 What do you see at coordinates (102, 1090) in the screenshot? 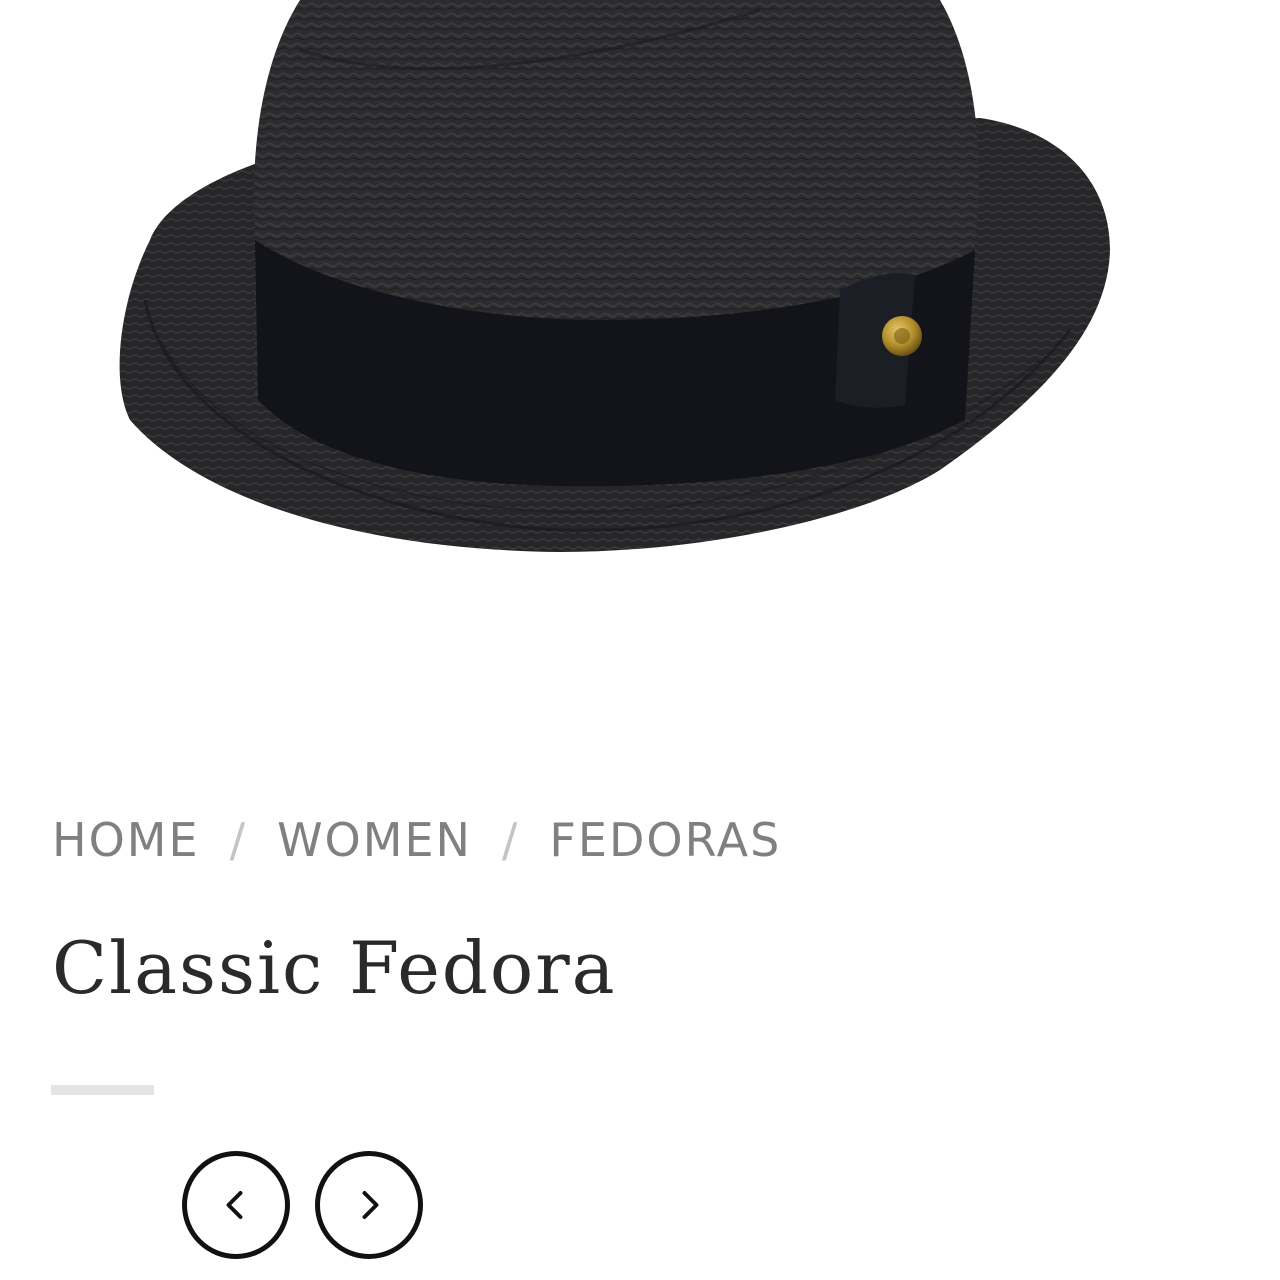
I see `title-divider` at bounding box center [102, 1090].